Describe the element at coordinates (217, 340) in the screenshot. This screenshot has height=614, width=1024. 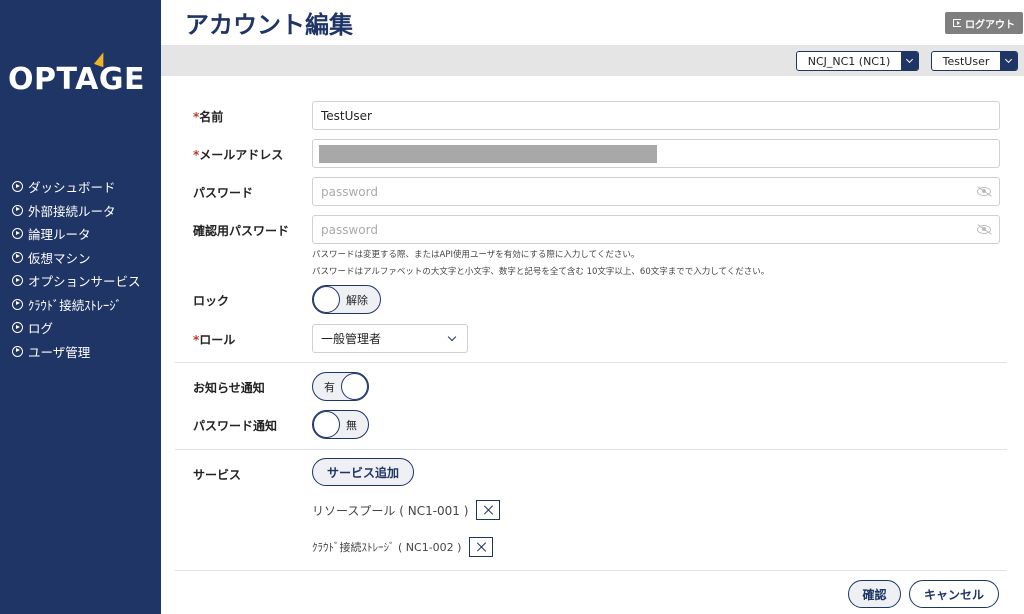
I see `role-label-text: ロール` at that location.